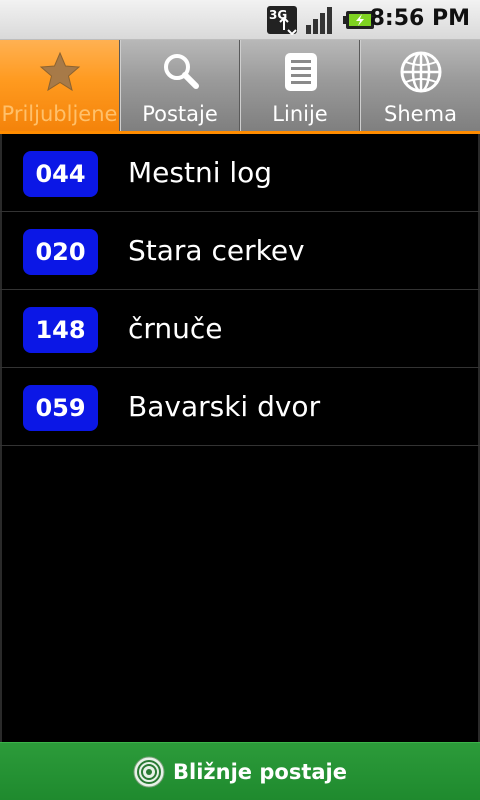 This screenshot has width=480, height=800. I want to click on nearby-stations-label: Bližnje postaje, so click(260, 772).